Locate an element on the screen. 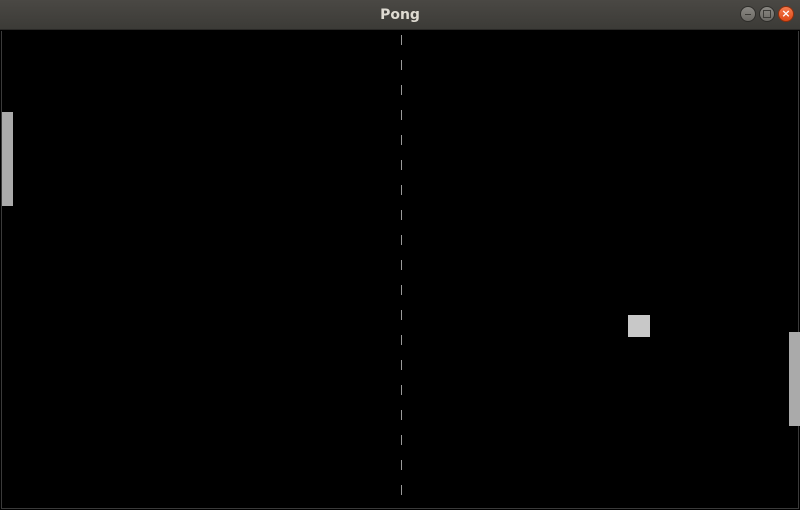  maximize-button is located at coordinates (767, 14).